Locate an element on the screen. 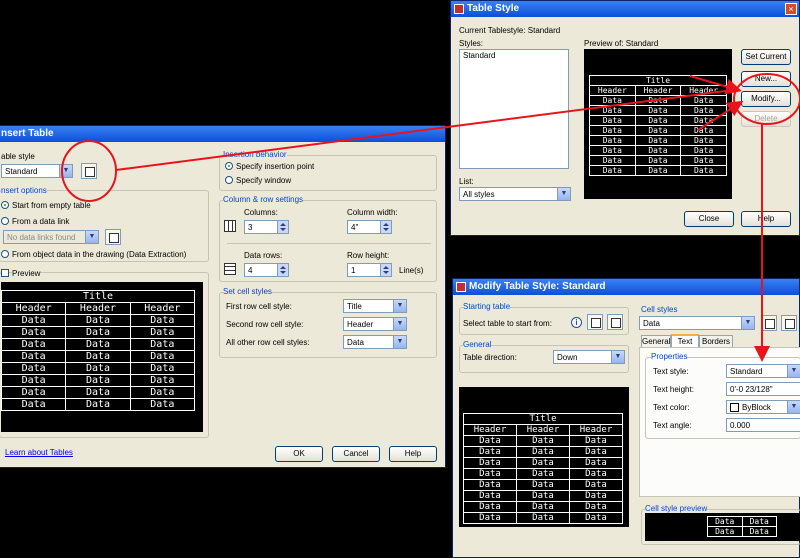 The width and height of the screenshot is (800, 558). insertion-point-radio is located at coordinates (229, 166).